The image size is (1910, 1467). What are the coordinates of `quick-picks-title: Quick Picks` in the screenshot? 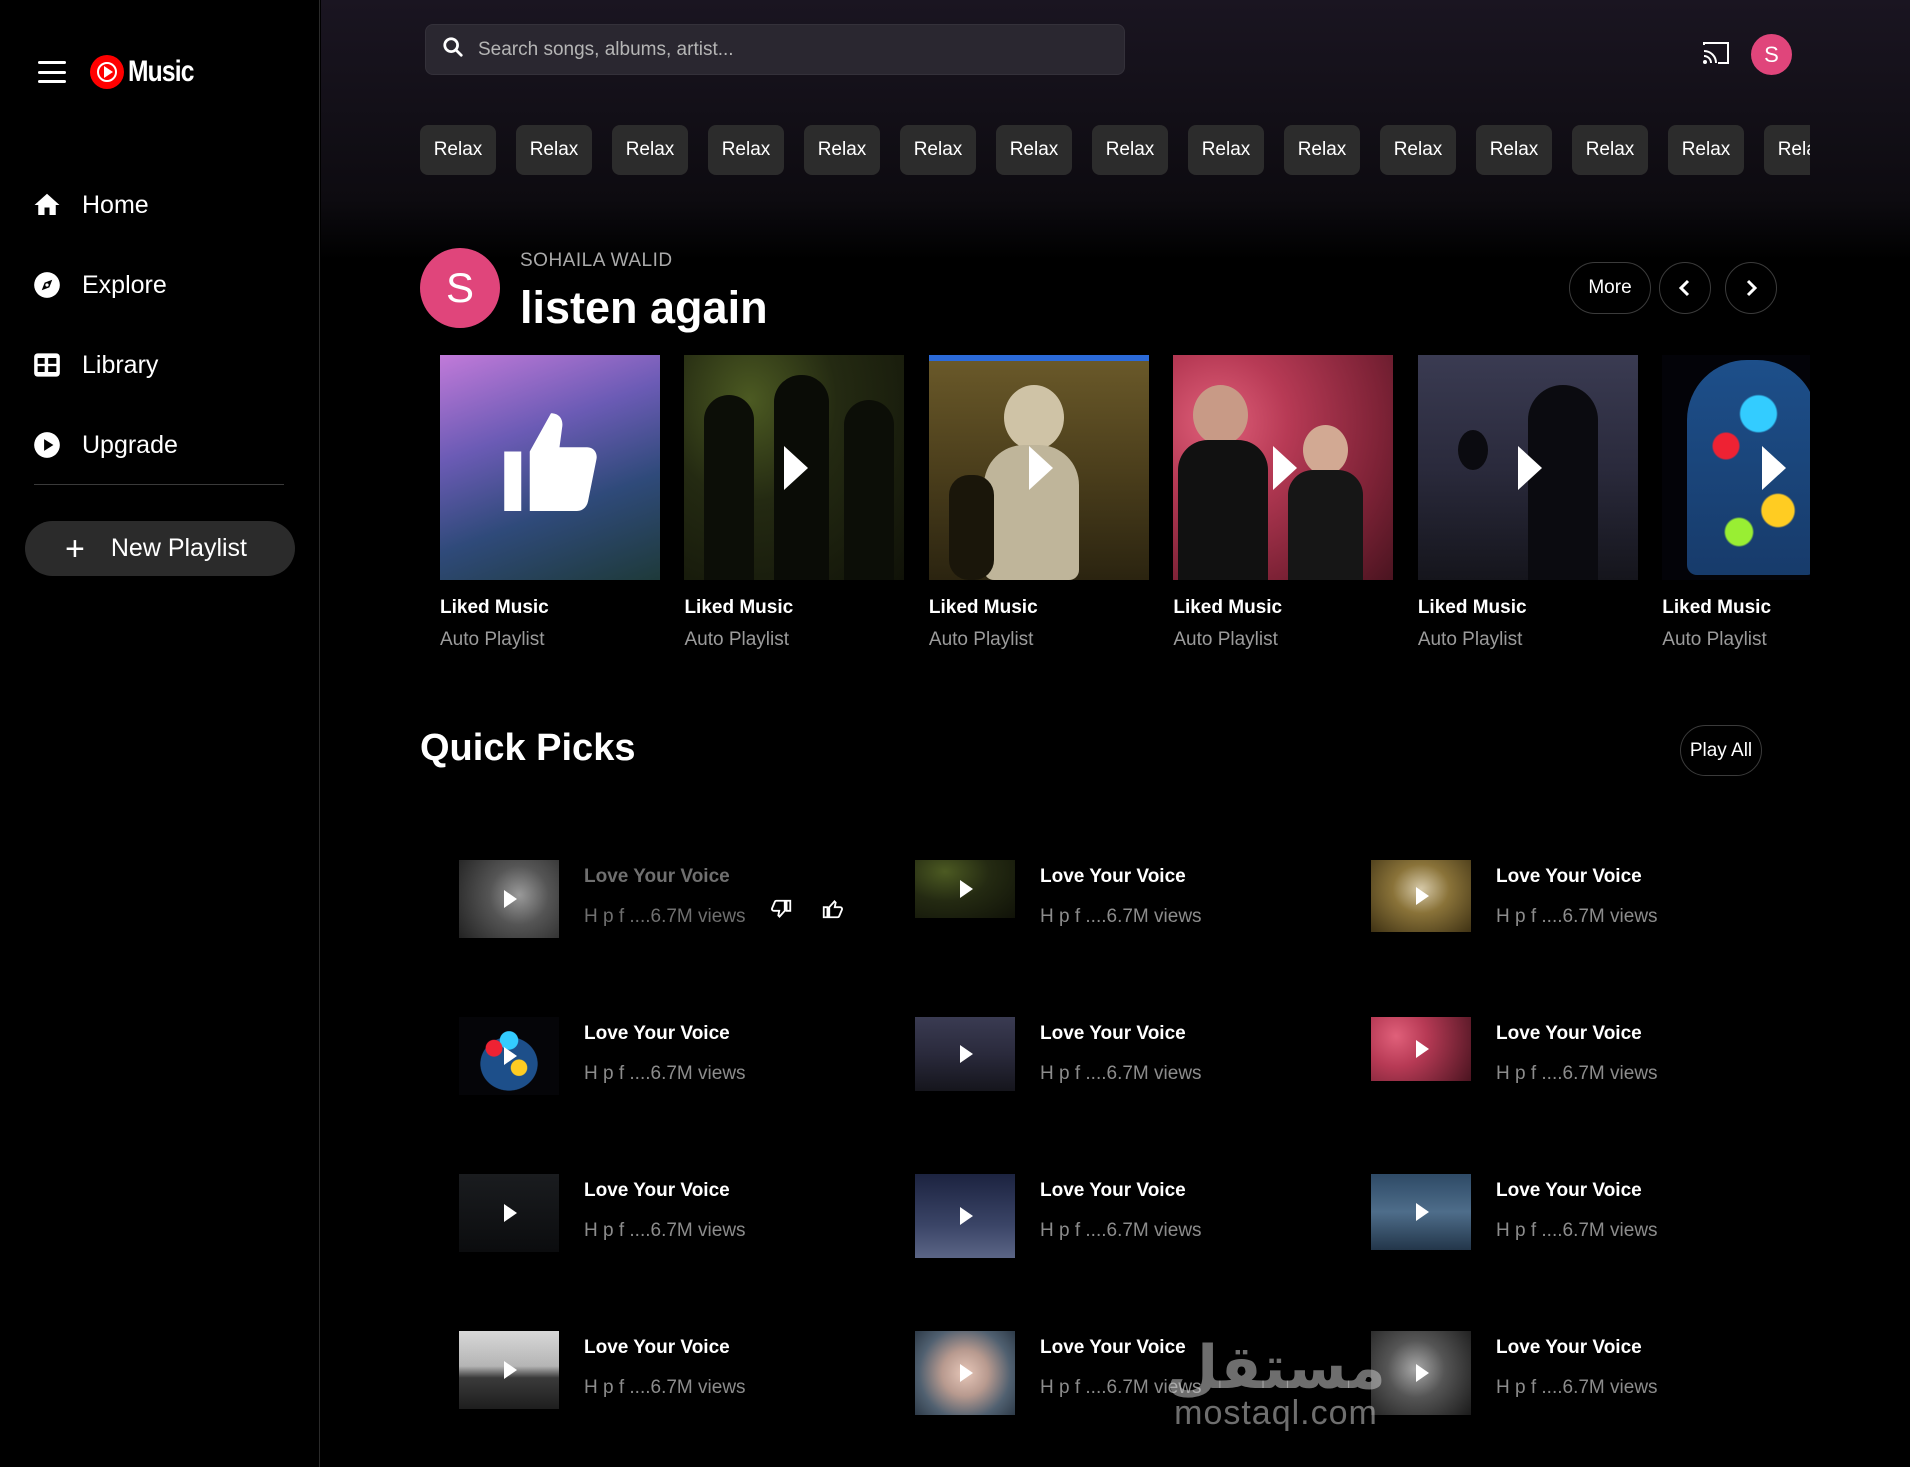 It's located at (528, 748).